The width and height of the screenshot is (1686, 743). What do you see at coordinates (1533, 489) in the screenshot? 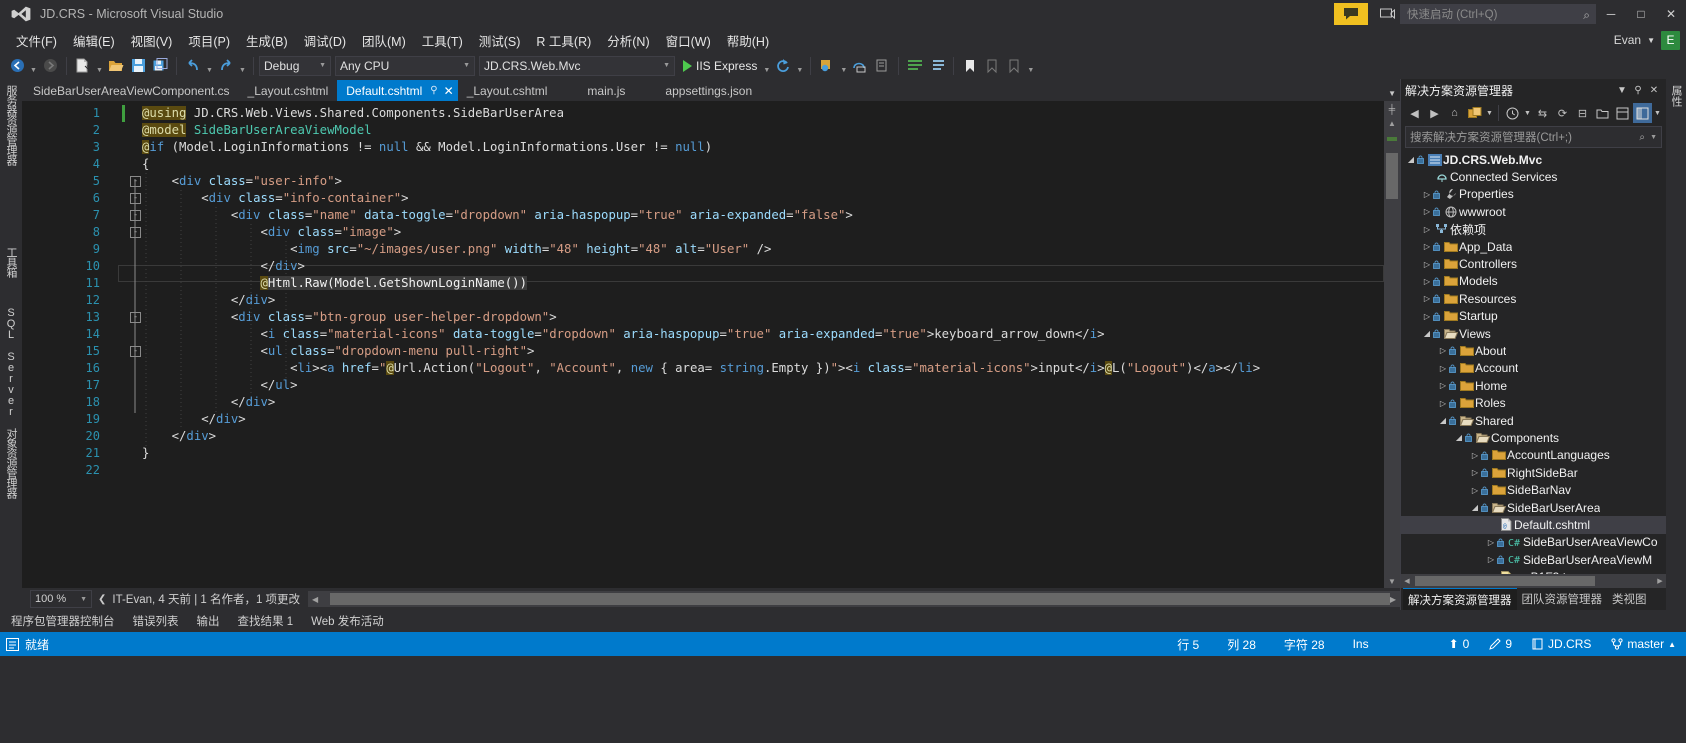
I see `tree-item-sidebarnav: ▷ SideBarNav` at bounding box center [1533, 489].